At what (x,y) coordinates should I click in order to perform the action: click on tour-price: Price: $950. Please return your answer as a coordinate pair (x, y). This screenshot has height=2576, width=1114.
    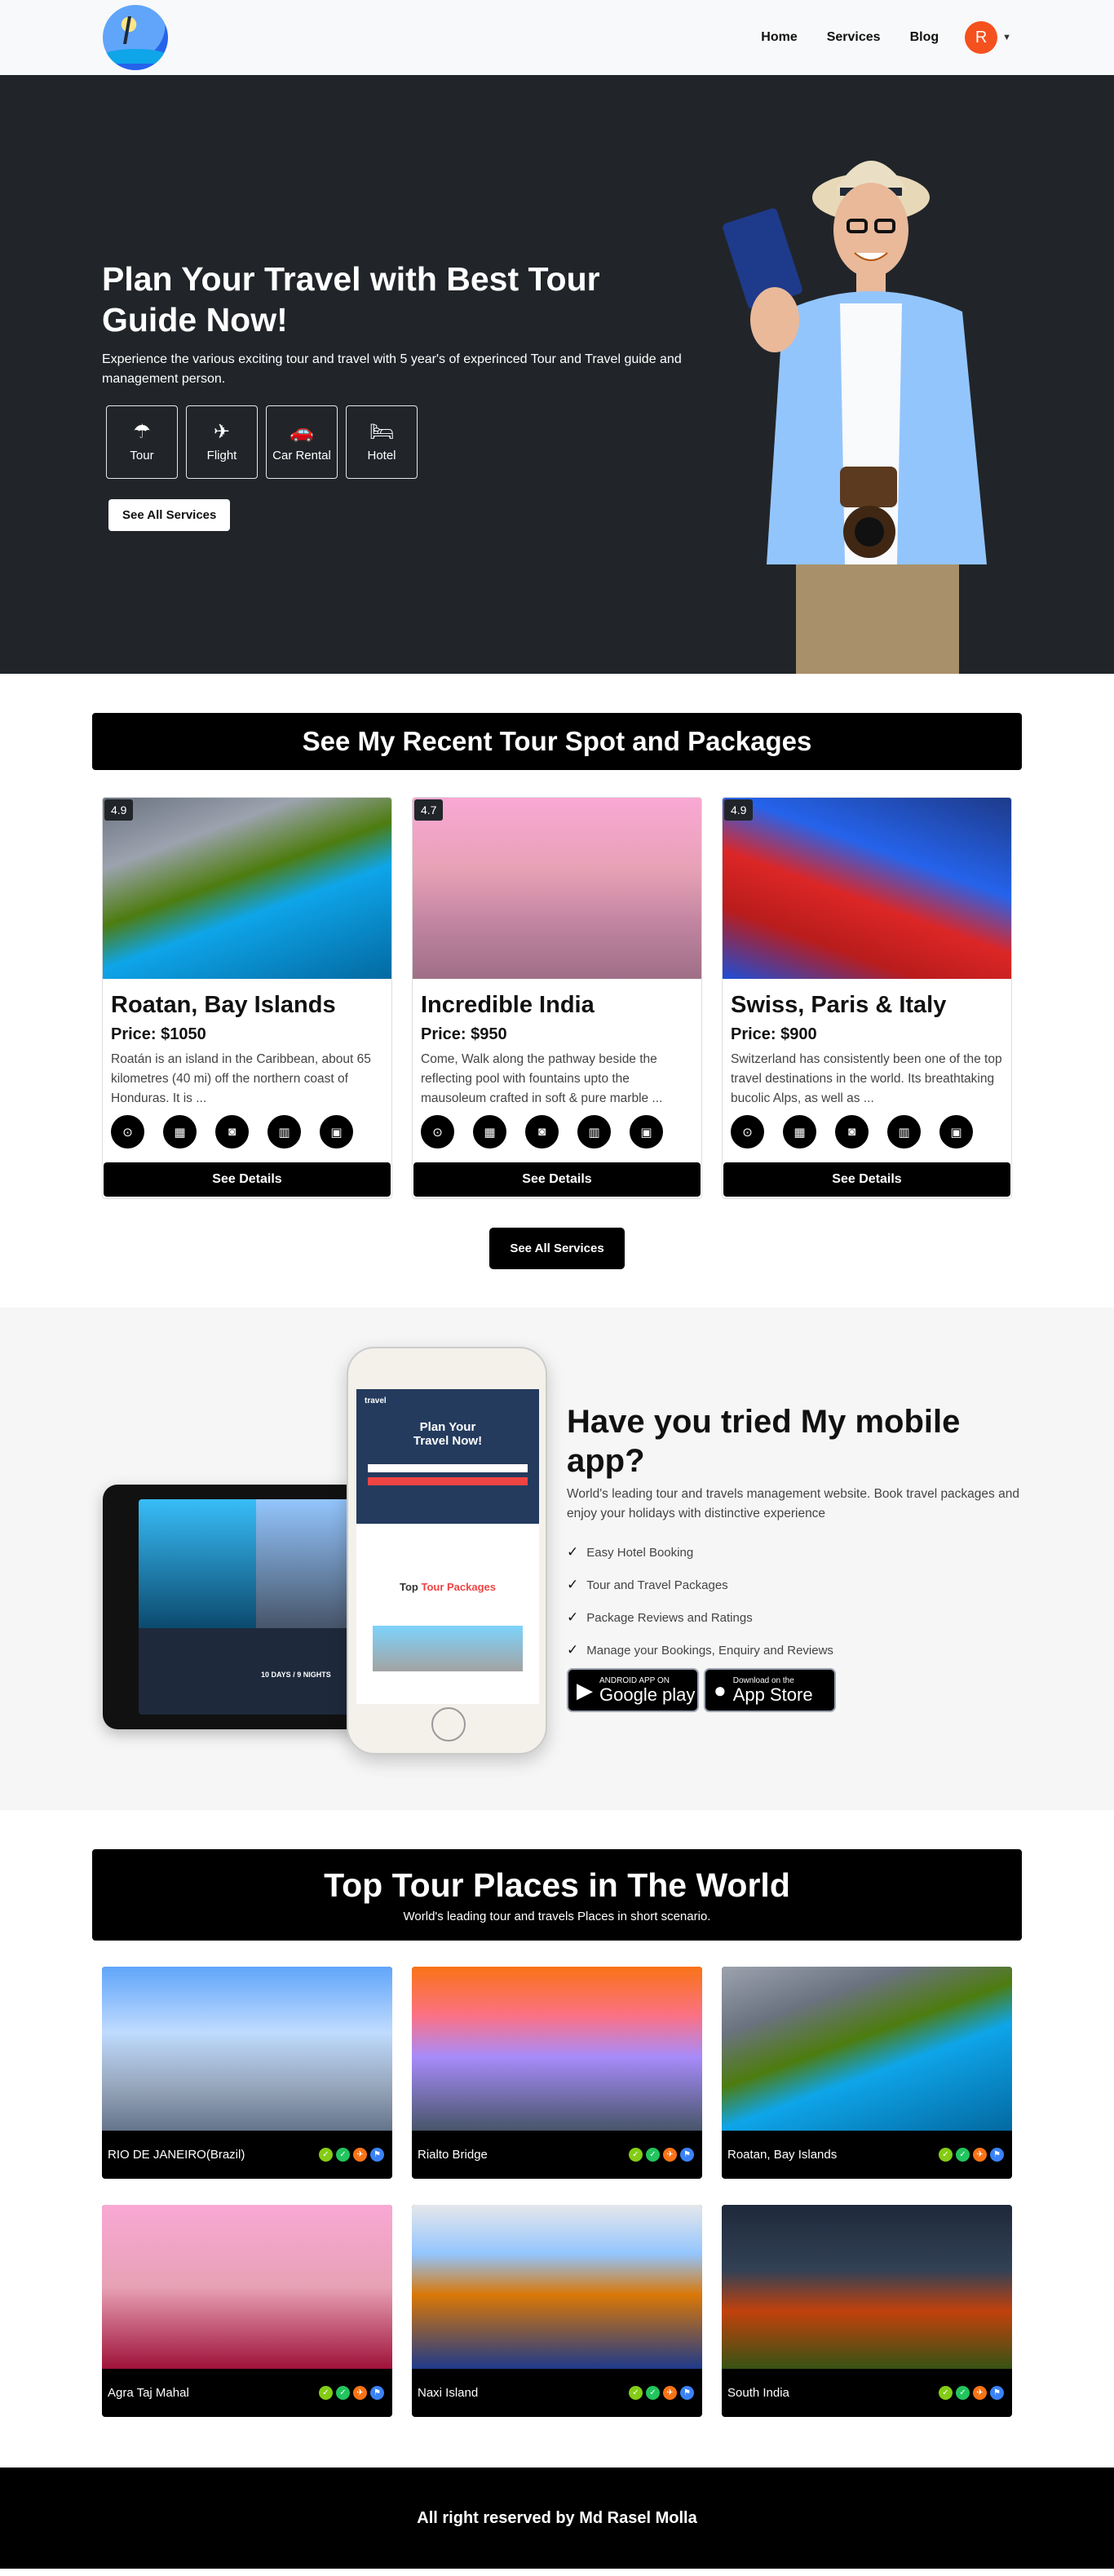
    Looking at the image, I should click on (464, 1034).